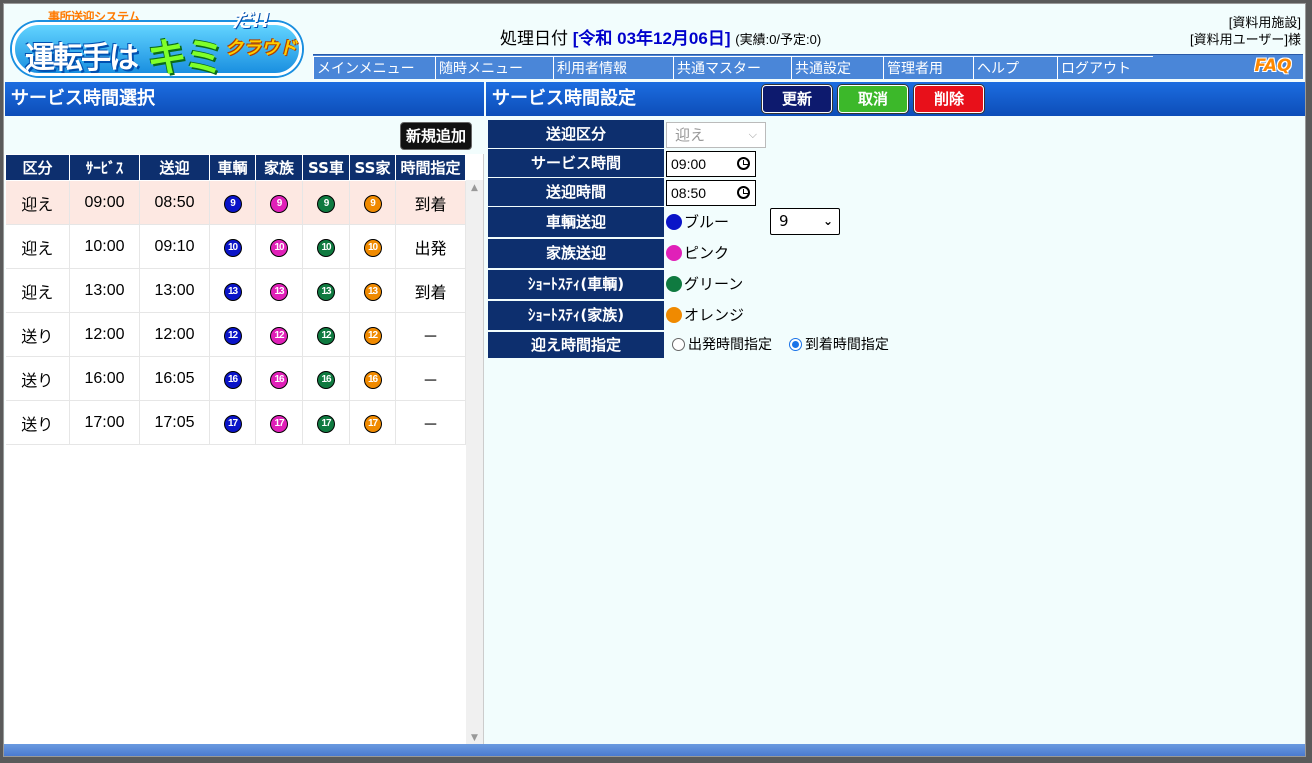 This screenshot has width=1312, height=763. Describe the element at coordinates (37, 422) in the screenshot. I see `cell-kubun: 送り` at that location.